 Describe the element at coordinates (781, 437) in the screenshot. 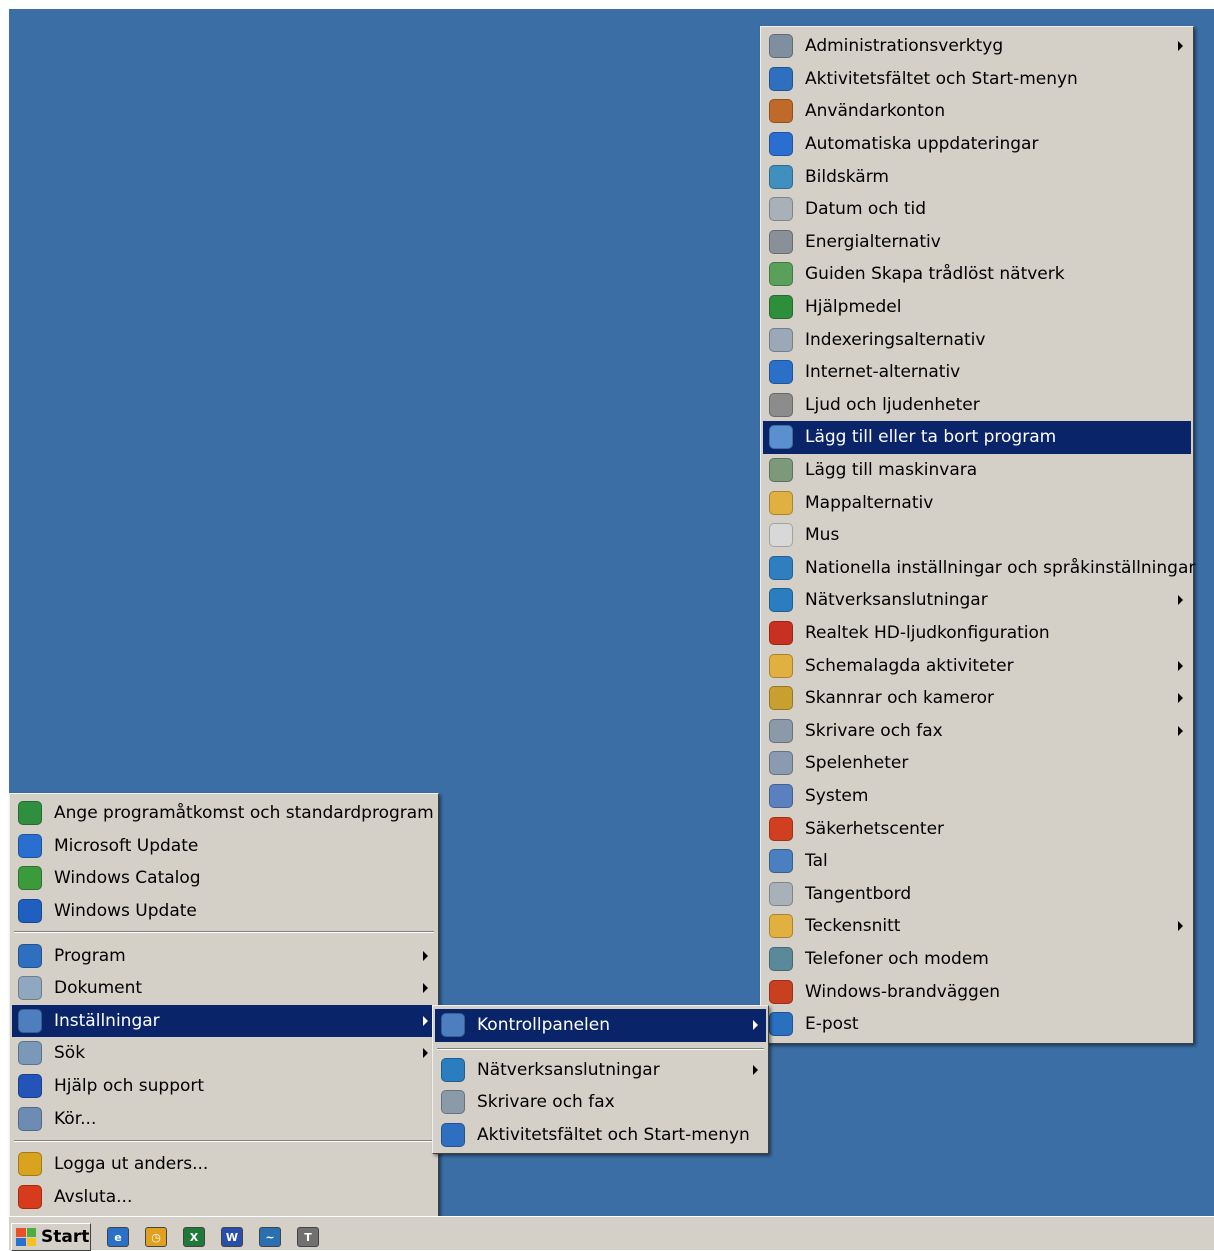

I see `add-remove-icon` at that location.